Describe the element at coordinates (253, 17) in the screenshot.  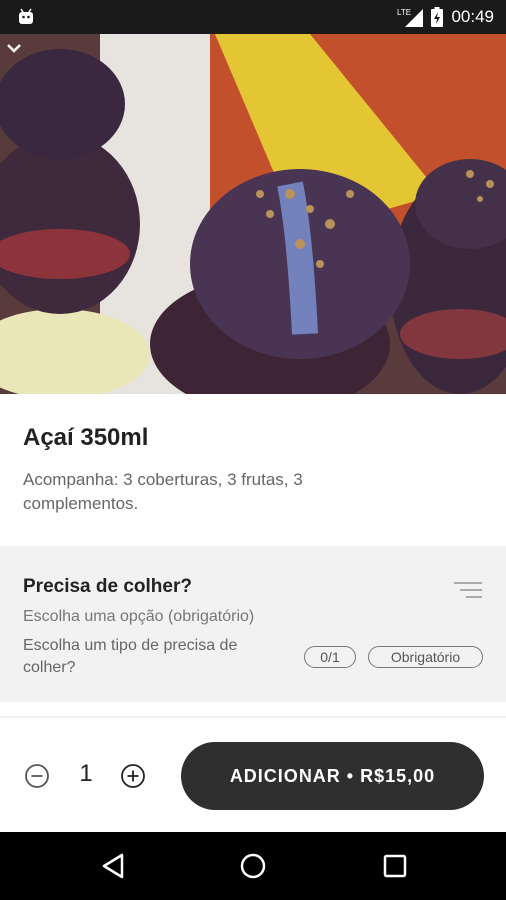
I see `status-bar: LTE 00:49` at that location.